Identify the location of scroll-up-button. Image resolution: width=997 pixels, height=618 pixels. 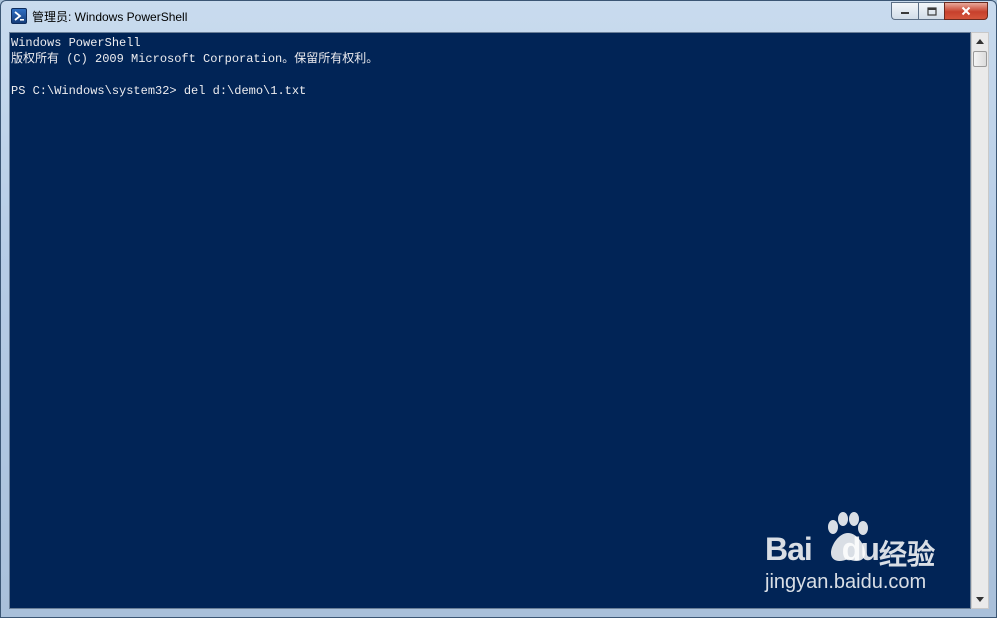
(980, 41).